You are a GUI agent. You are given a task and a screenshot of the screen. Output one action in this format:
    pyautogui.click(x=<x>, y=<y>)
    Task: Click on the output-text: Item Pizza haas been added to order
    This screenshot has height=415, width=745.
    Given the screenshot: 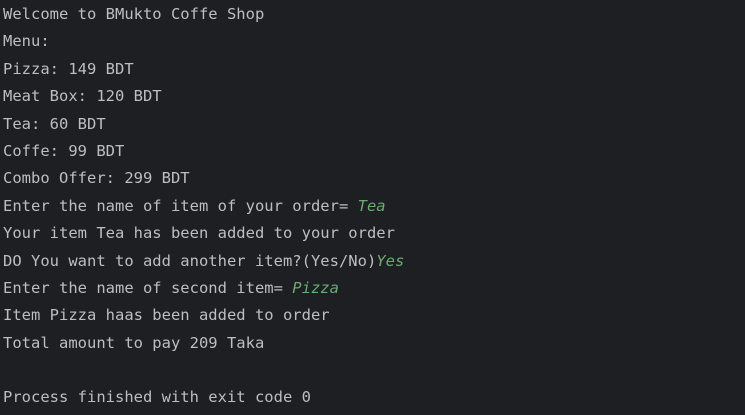 What is the action you would take?
    pyautogui.click(x=166, y=315)
    